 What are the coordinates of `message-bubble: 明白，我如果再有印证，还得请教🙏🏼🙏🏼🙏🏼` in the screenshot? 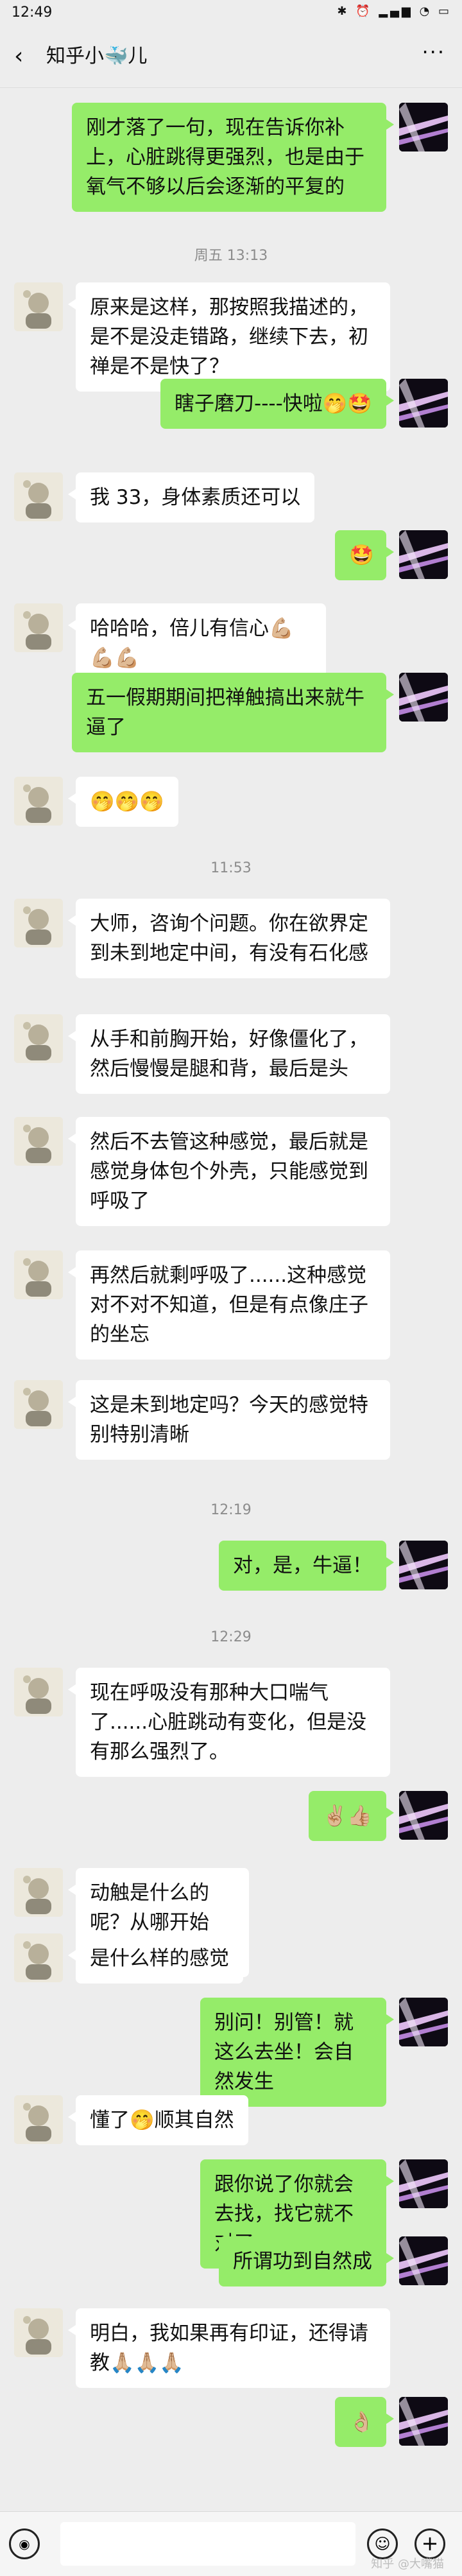 It's located at (229, 2348).